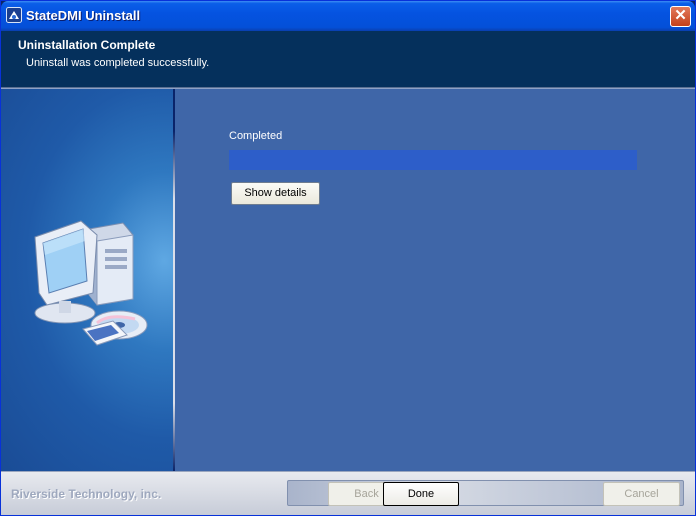 The width and height of the screenshot is (696, 516). I want to click on title-bar: StateDMI Uninstall ✕, so click(348, 16).